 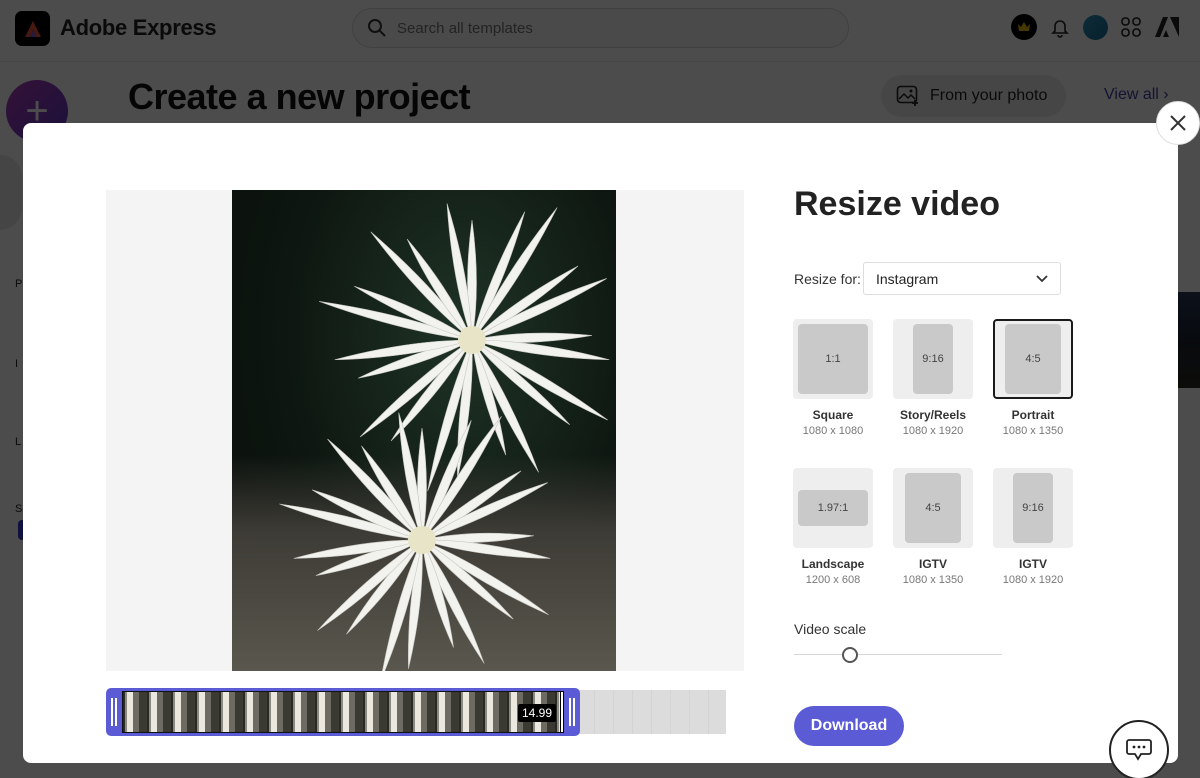 I want to click on chat-icon, so click(x=1139, y=750).